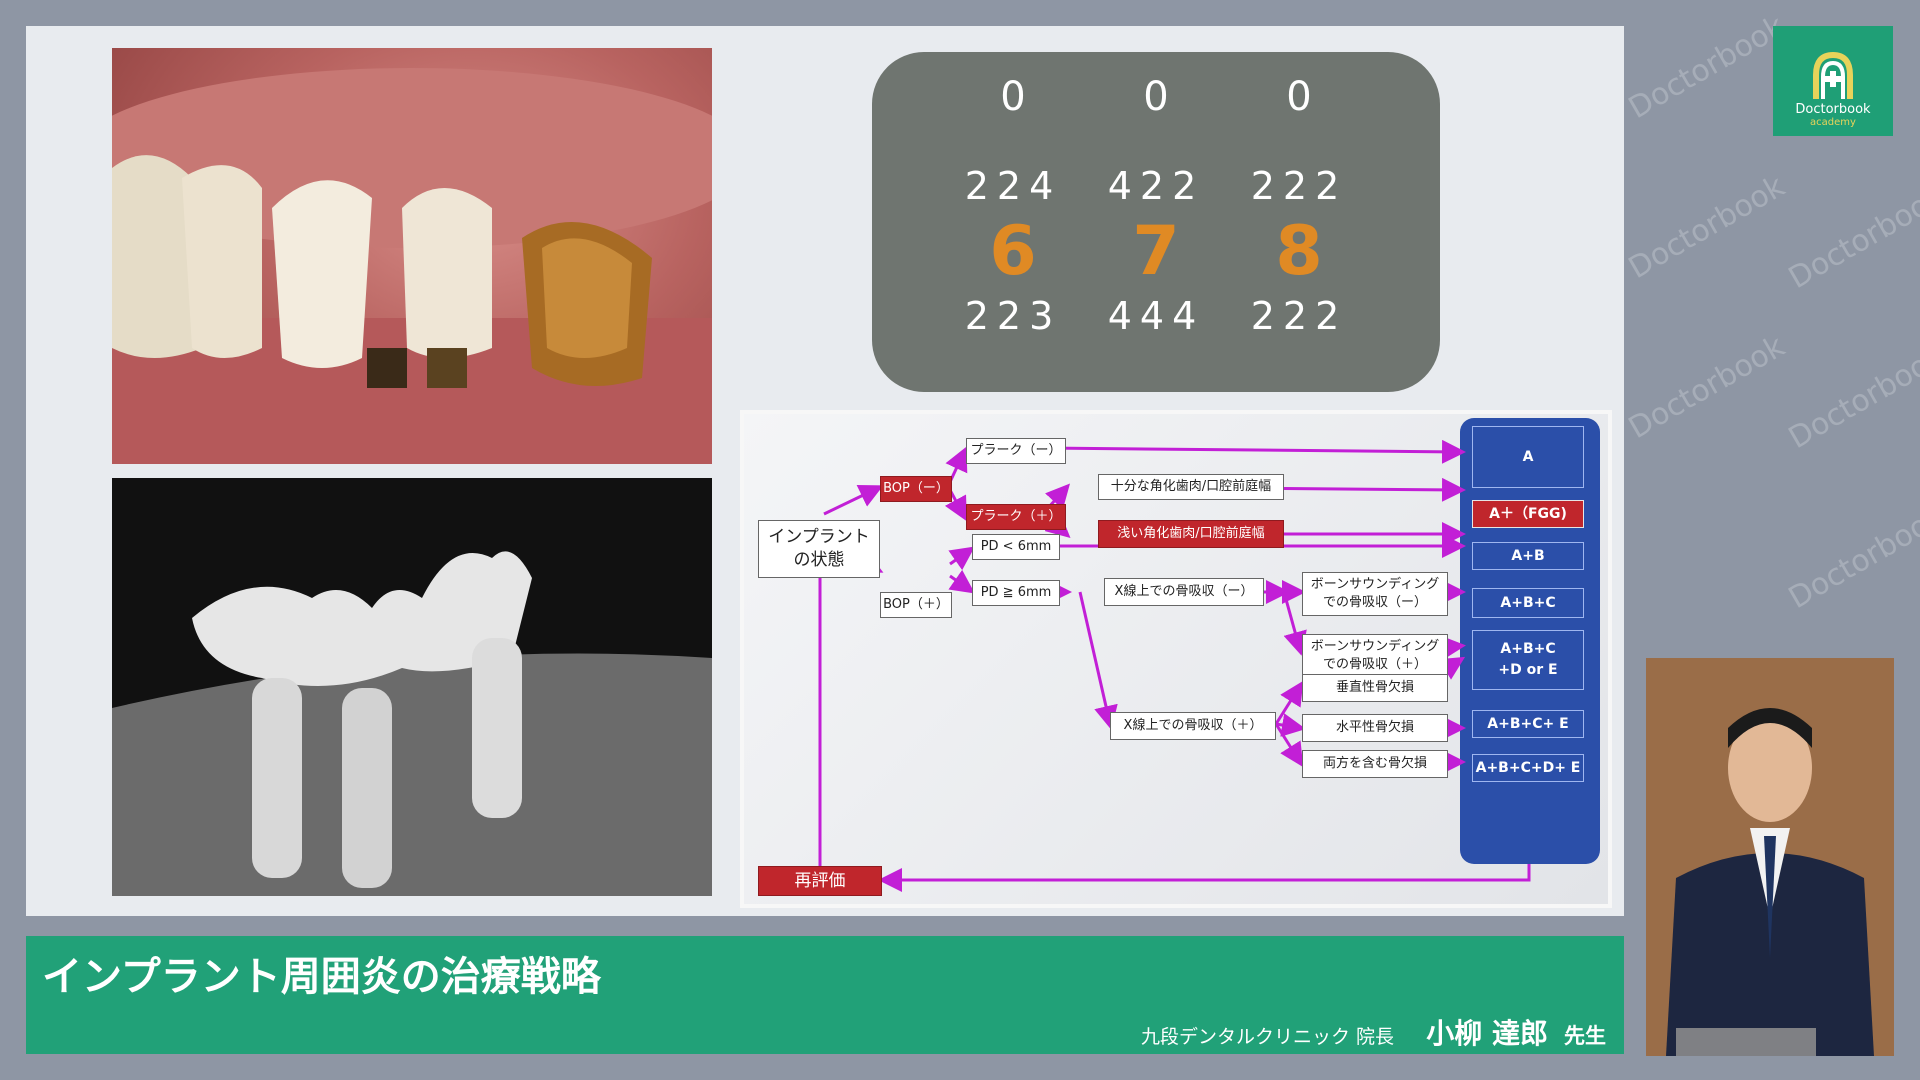 Image resolution: width=1920 pixels, height=1080 pixels. What do you see at coordinates (1191, 534) in the screenshot?
I see `node-shallow-keratinized: 浅い角化歯肉/口腔前庭幅` at bounding box center [1191, 534].